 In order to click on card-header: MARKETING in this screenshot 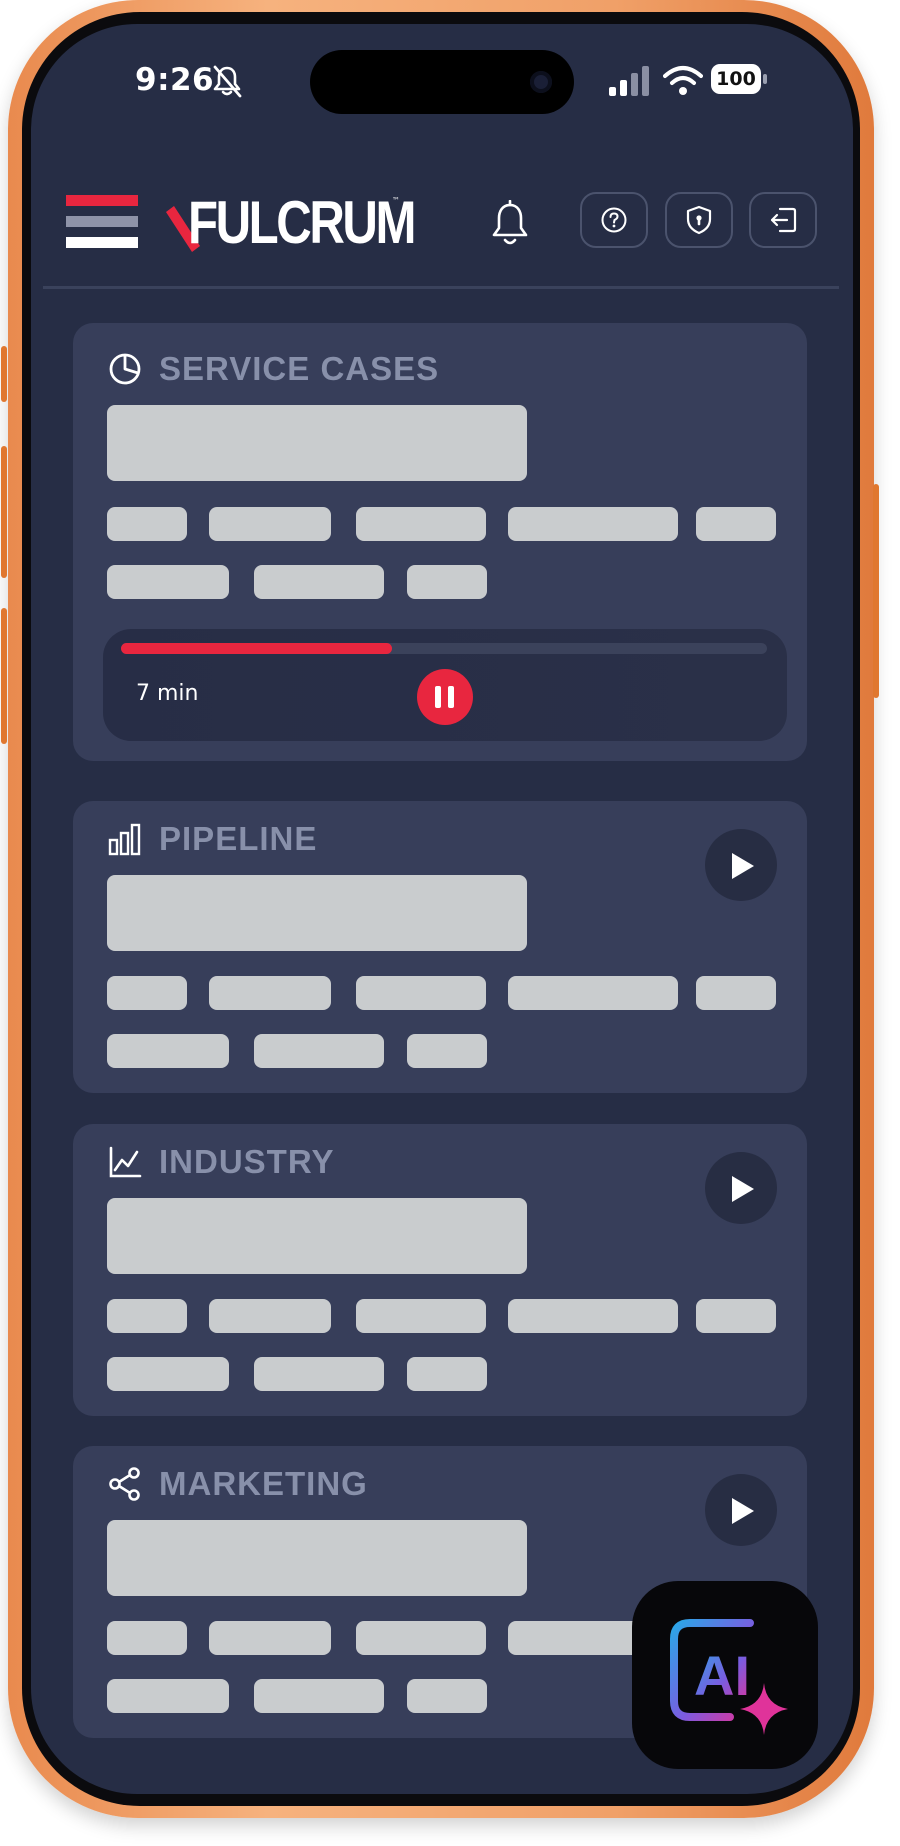, I will do `click(237, 1484)`.